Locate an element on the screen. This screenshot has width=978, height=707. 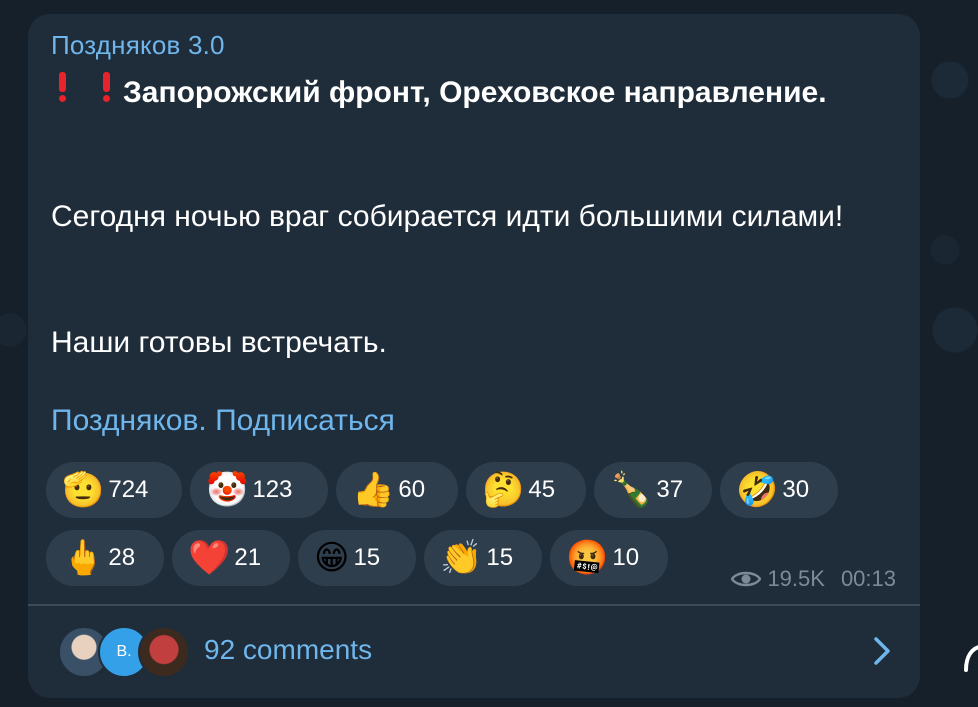
reactions-row-1: 🫡 724 🤡 123 👍 60 🤔 45 🍾 37 🤣 30 is located at coordinates (442, 490).